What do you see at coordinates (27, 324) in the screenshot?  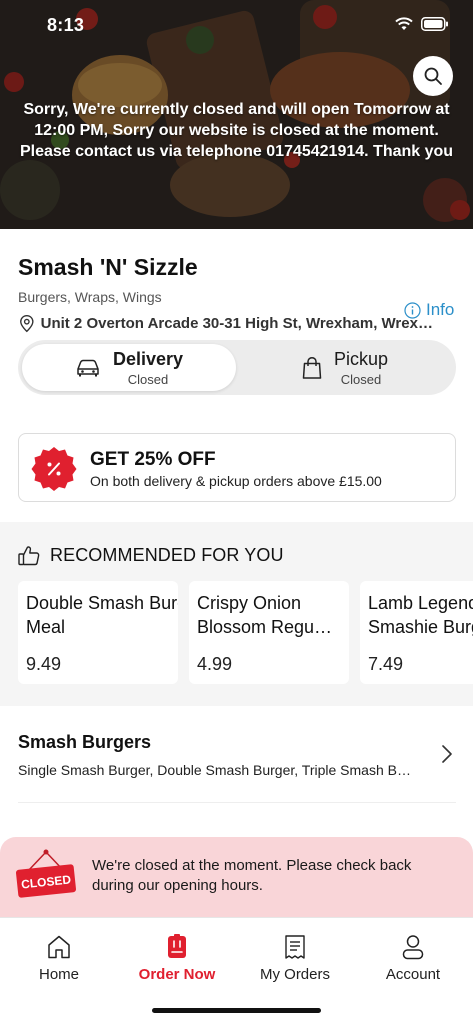 I see `location-pin-icon` at bounding box center [27, 324].